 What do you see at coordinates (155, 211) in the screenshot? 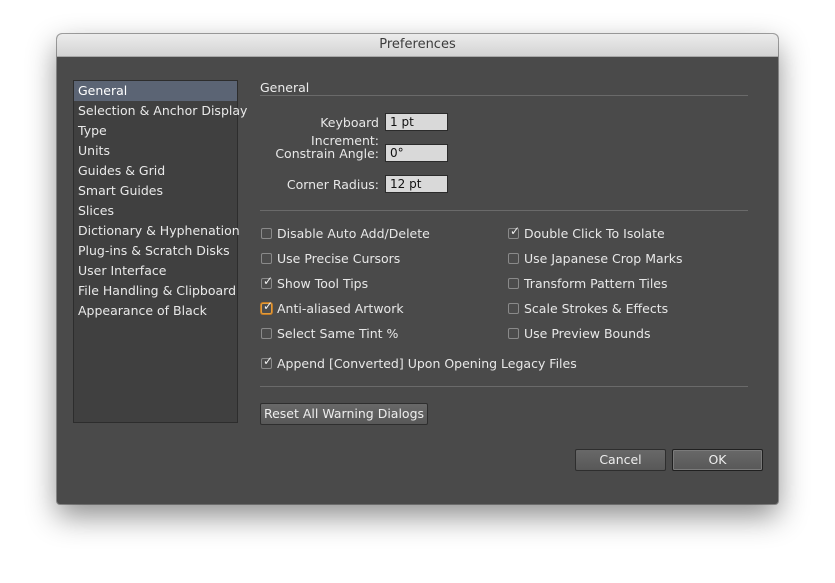
I see `sidebar-item-slices: Slices` at bounding box center [155, 211].